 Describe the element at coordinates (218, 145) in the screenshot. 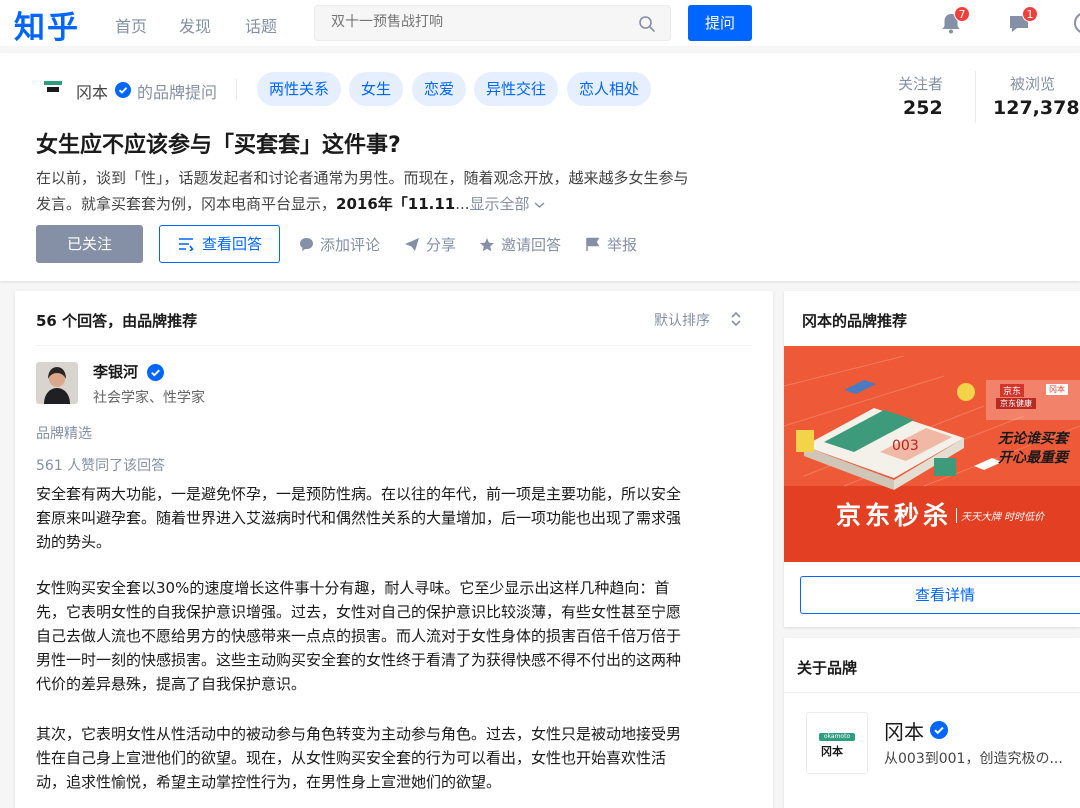

I see `question-title: 女生应不应该参与「买套套」这件事?` at that location.